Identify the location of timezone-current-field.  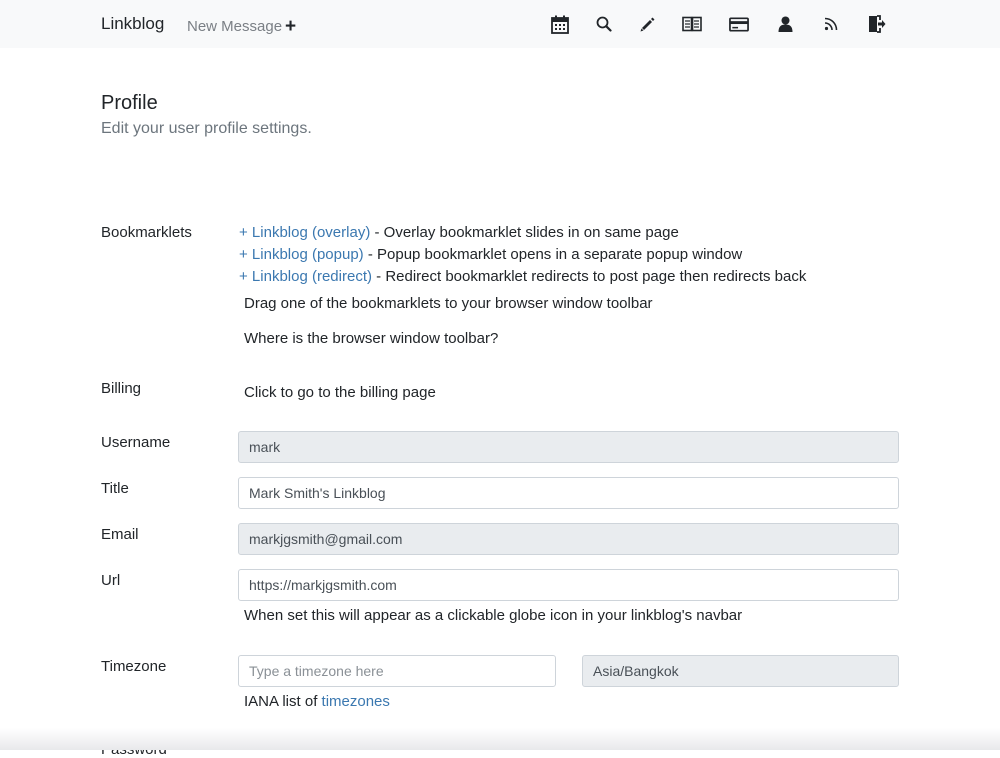
(740, 671).